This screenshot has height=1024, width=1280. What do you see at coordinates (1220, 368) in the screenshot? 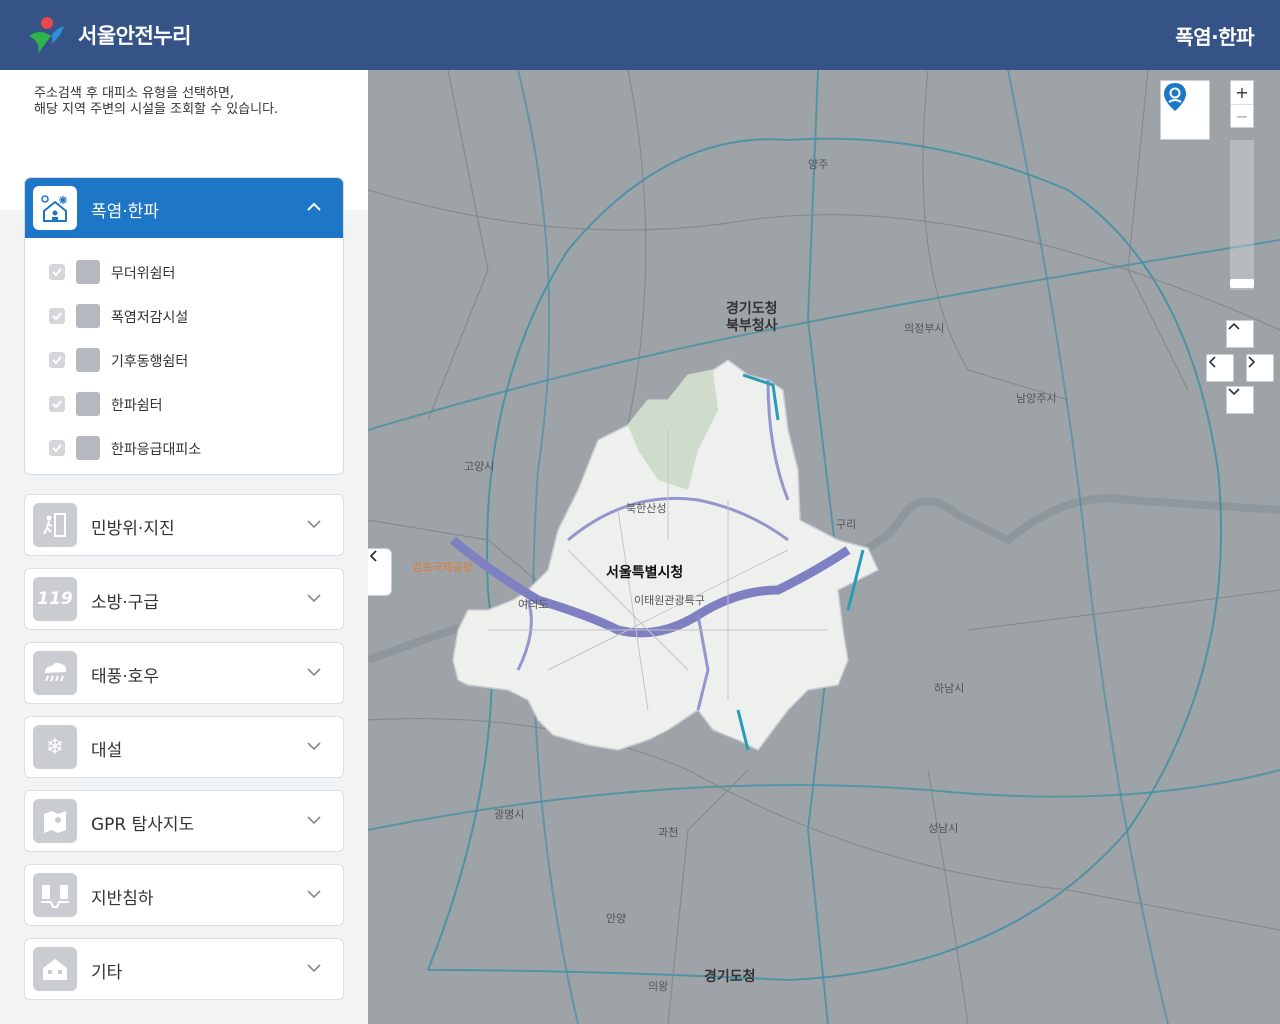
I see `pan-left-button` at bounding box center [1220, 368].